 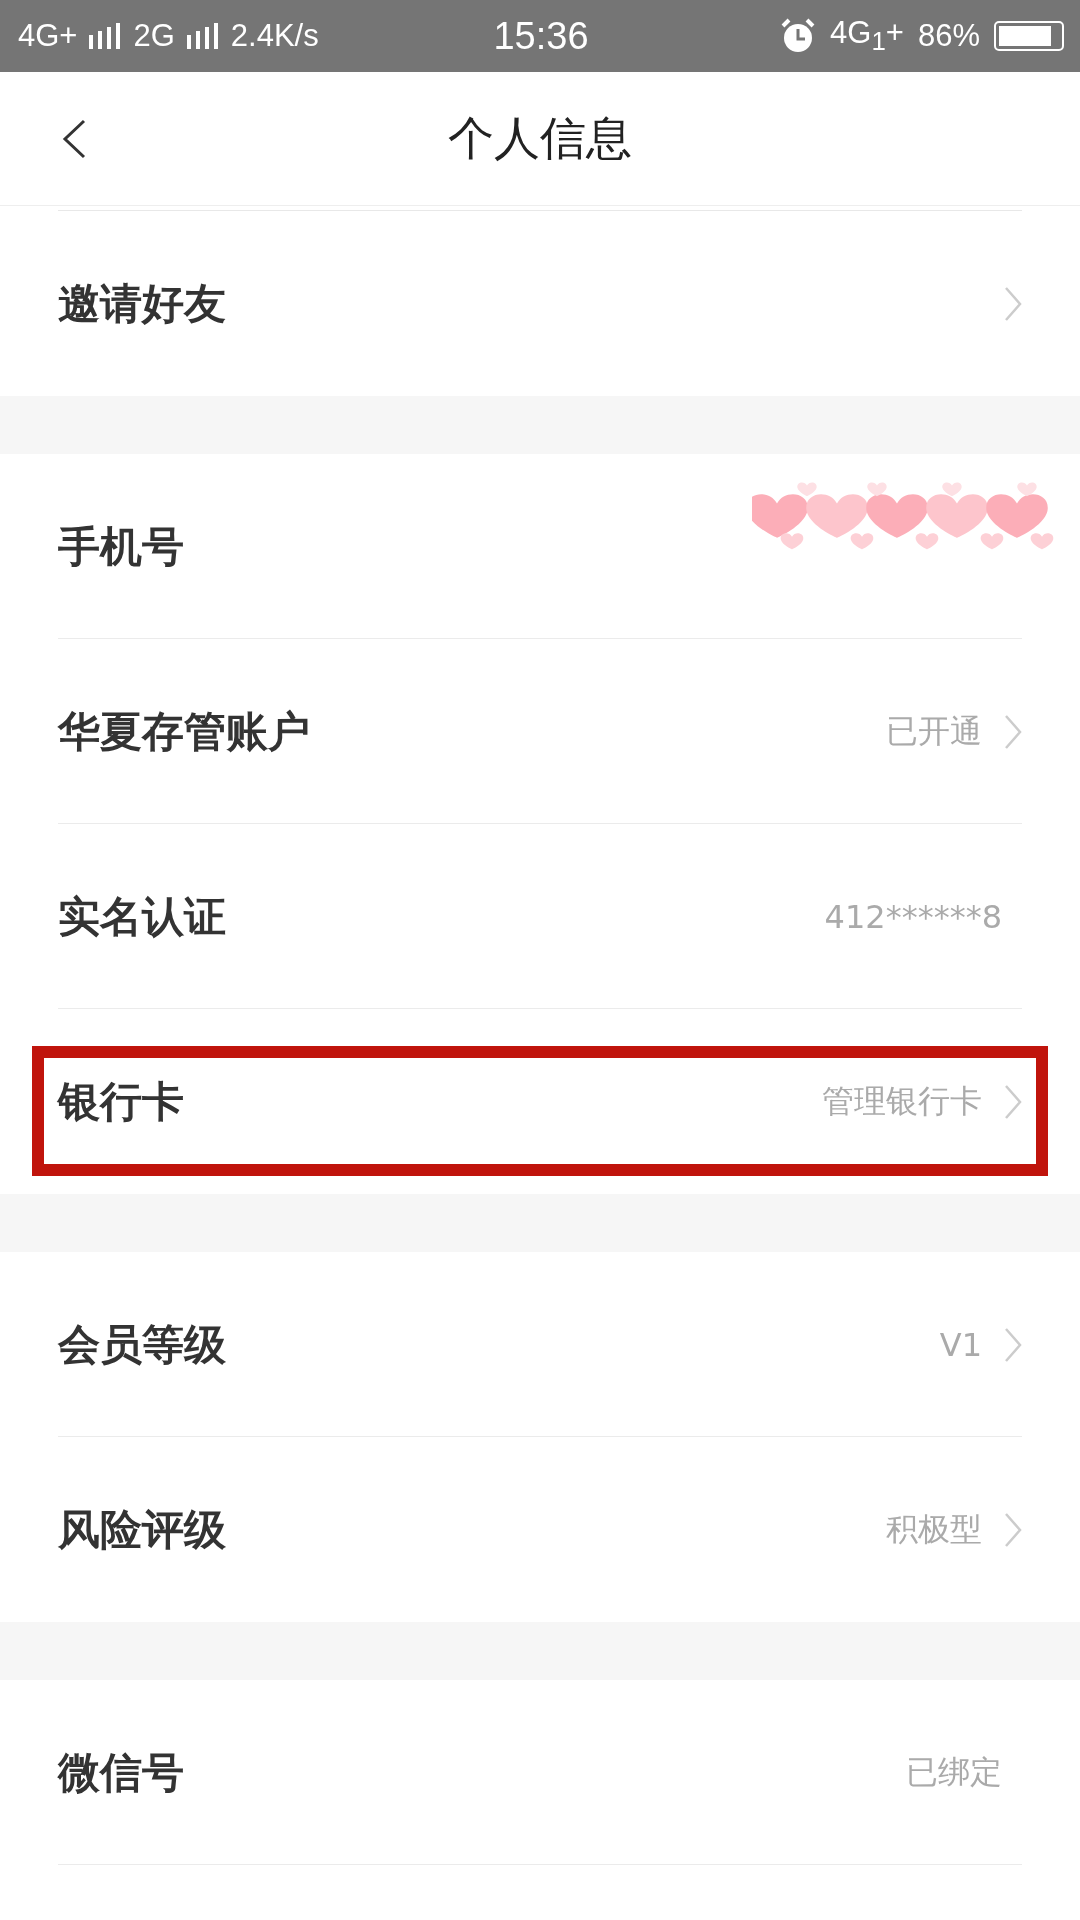 What do you see at coordinates (142, 1529) in the screenshot?
I see `row-label: 风险评级` at bounding box center [142, 1529].